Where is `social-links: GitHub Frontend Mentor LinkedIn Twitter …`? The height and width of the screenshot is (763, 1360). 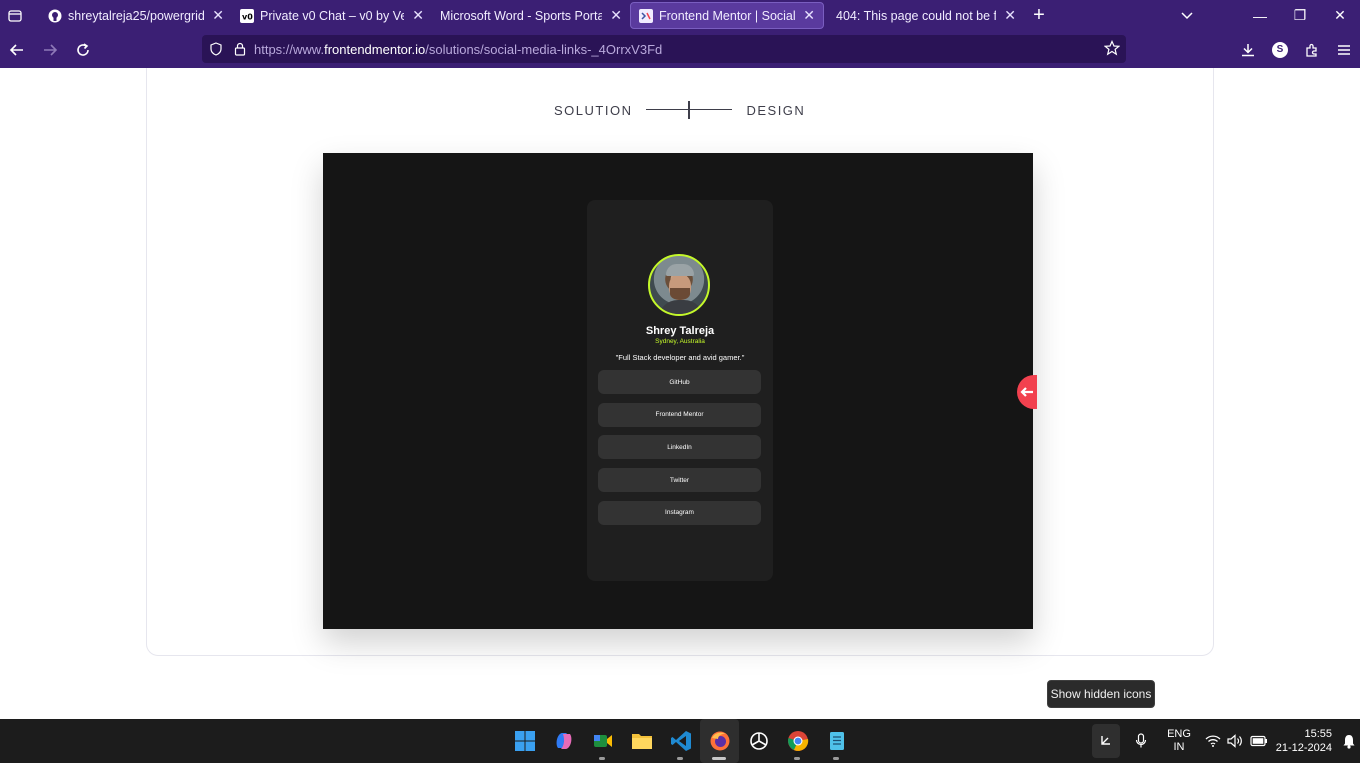
social-links: GitHub Frontend Mentor LinkedIn Twitter … is located at coordinates (679, 451).